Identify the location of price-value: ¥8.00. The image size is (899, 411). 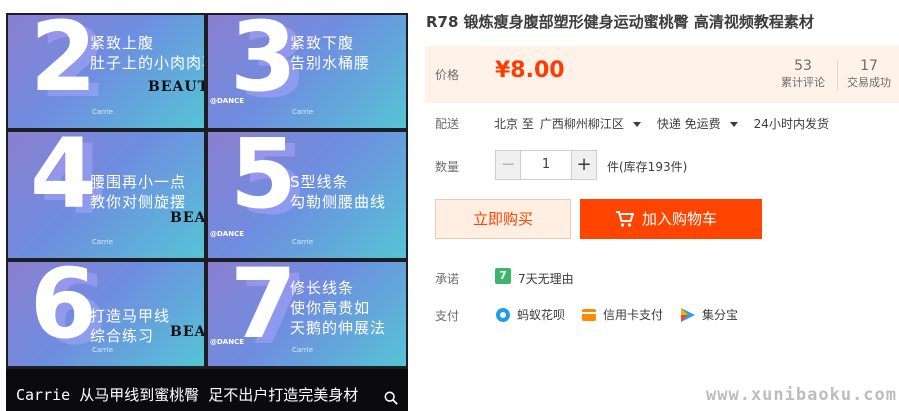
(530, 70).